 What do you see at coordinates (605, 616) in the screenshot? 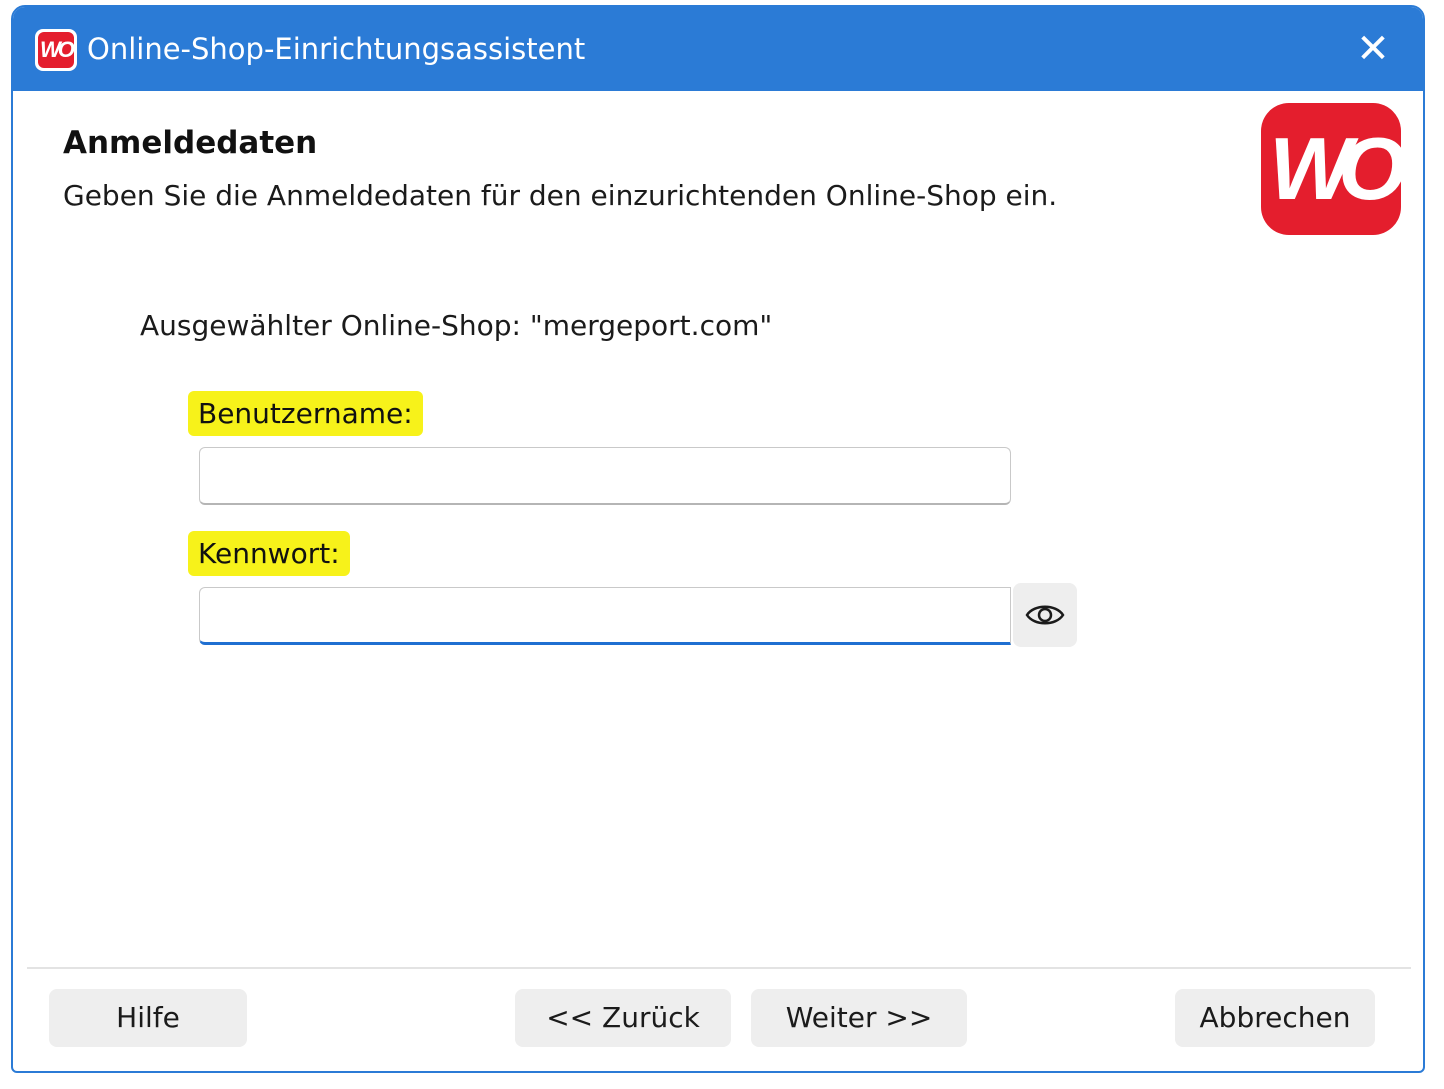
I see `password-input` at bounding box center [605, 616].